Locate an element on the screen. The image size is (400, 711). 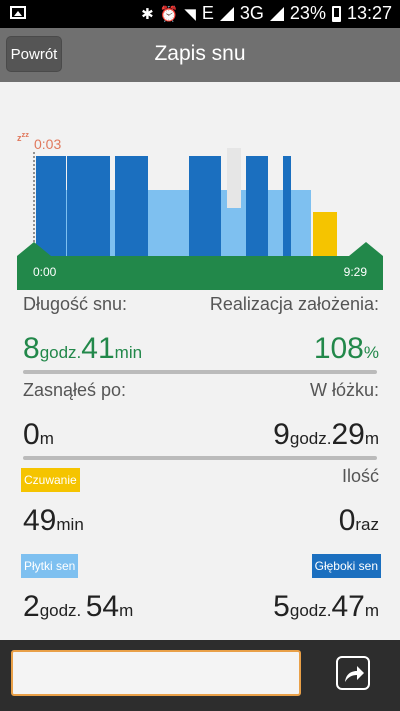
title-bar: Powrót Zapis snu is located at coordinates (200, 55).